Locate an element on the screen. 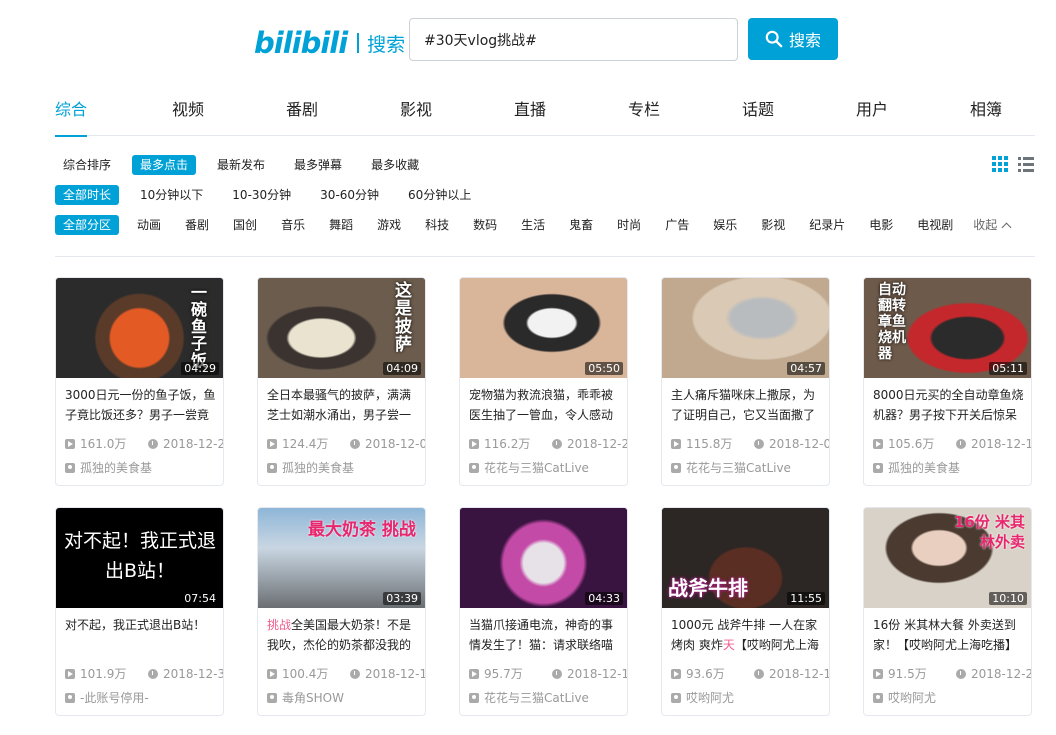  tab-user: 用户 is located at coordinates (872, 116).